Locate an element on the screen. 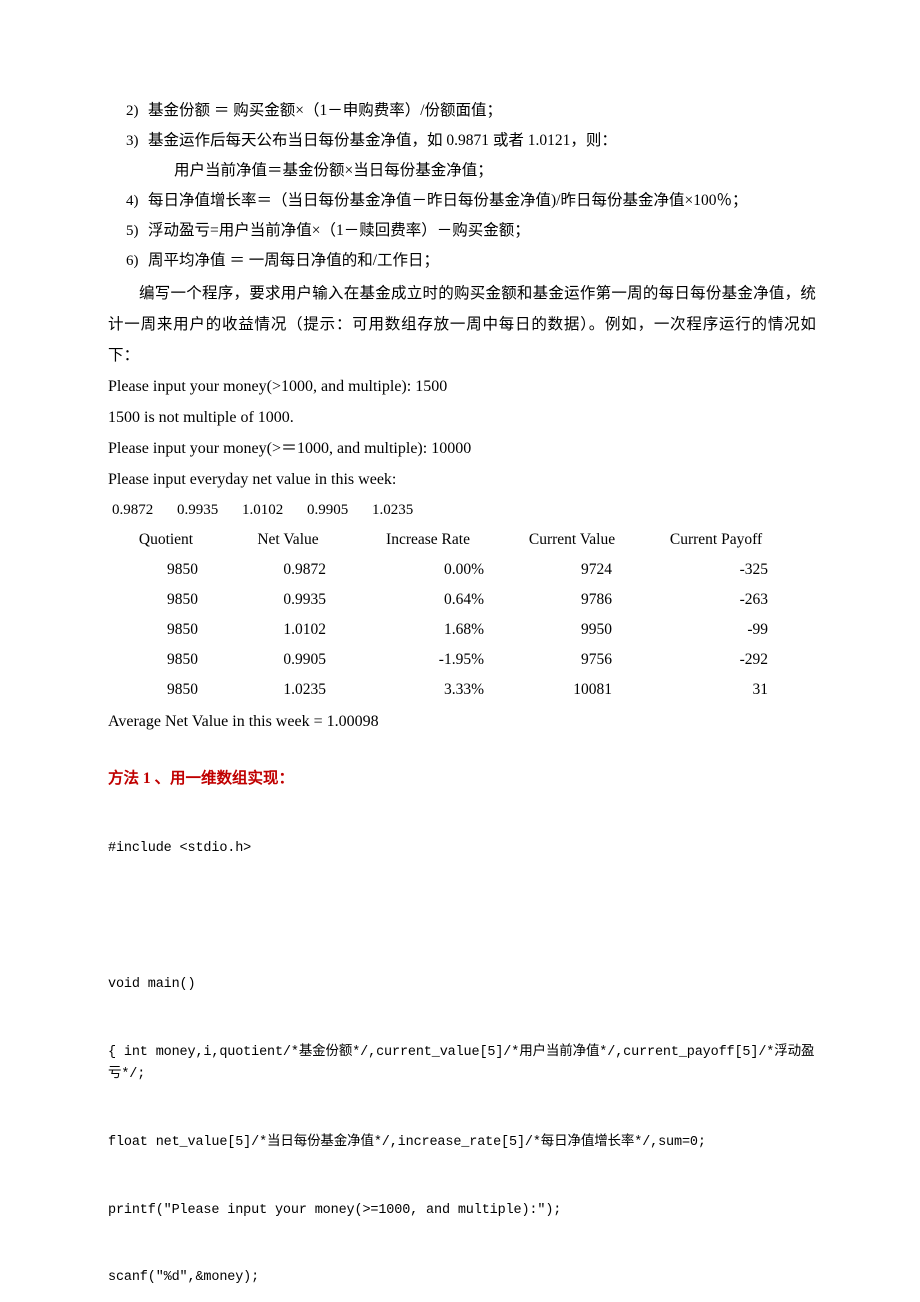 The image size is (920, 1302). table-row: 9850 0.9872 0.00% 9724 -325 is located at coordinates (450, 570).